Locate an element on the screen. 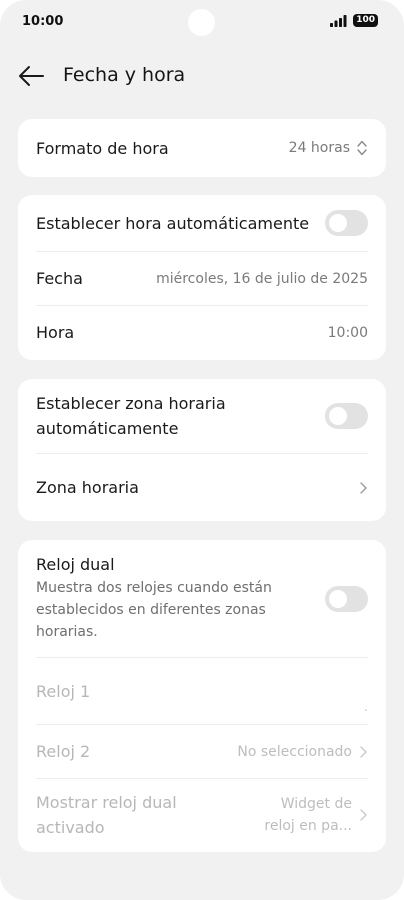 This screenshot has width=404, height=900. back-arrow-icon is located at coordinates (31, 76).